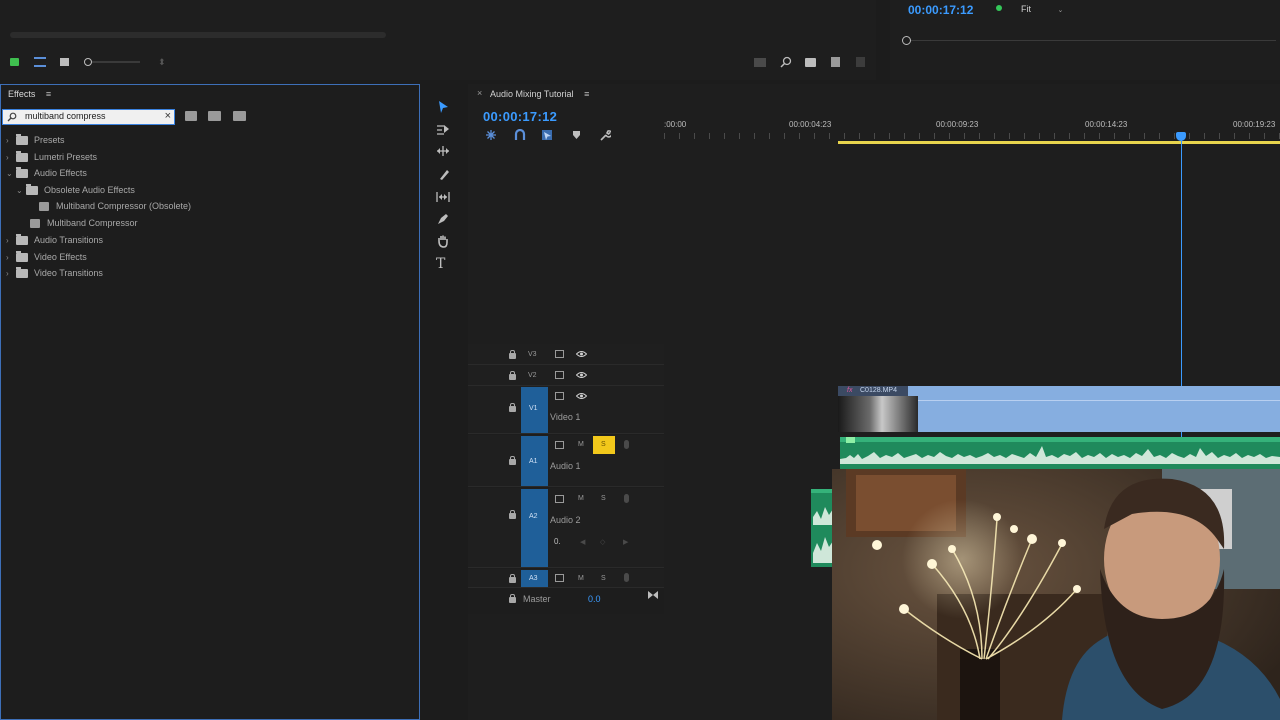  What do you see at coordinates (443, 264) in the screenshot?
I see `type-tool-icon: T` at bounding box center [443, 264].